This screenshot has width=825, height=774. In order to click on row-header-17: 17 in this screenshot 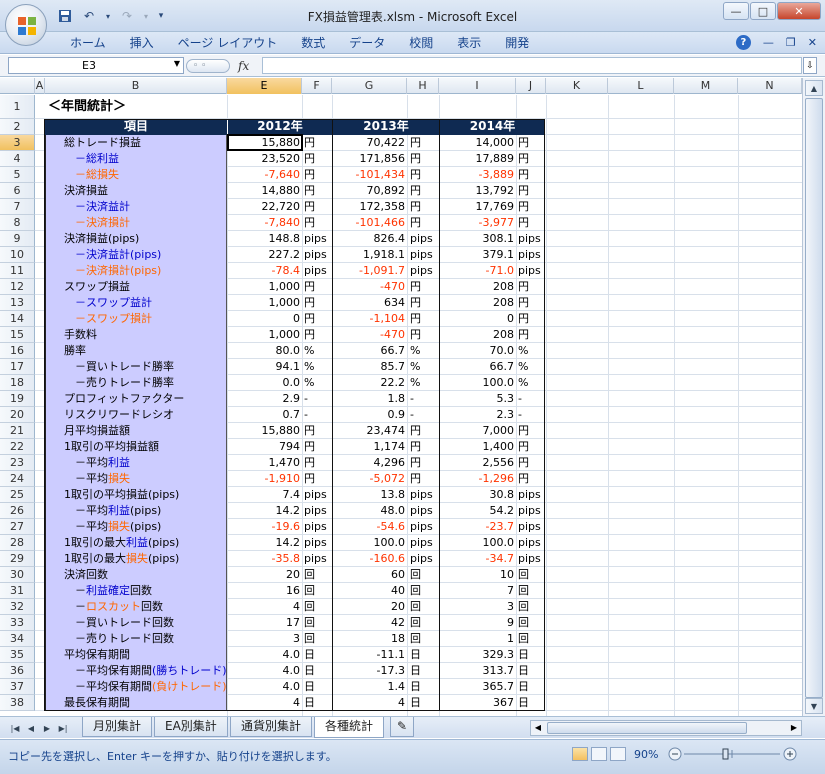, I will do `click(17, 367)`.